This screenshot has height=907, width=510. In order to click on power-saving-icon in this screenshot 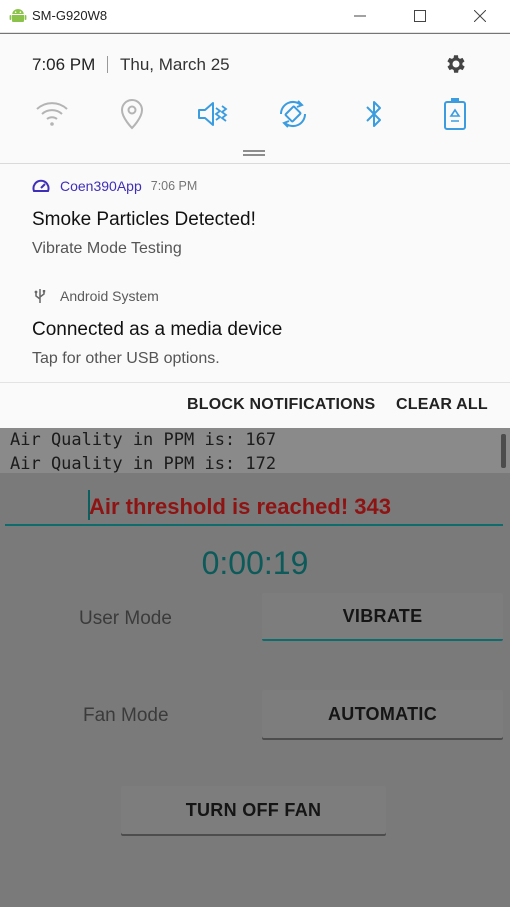, I will do `click(455, 114)`.